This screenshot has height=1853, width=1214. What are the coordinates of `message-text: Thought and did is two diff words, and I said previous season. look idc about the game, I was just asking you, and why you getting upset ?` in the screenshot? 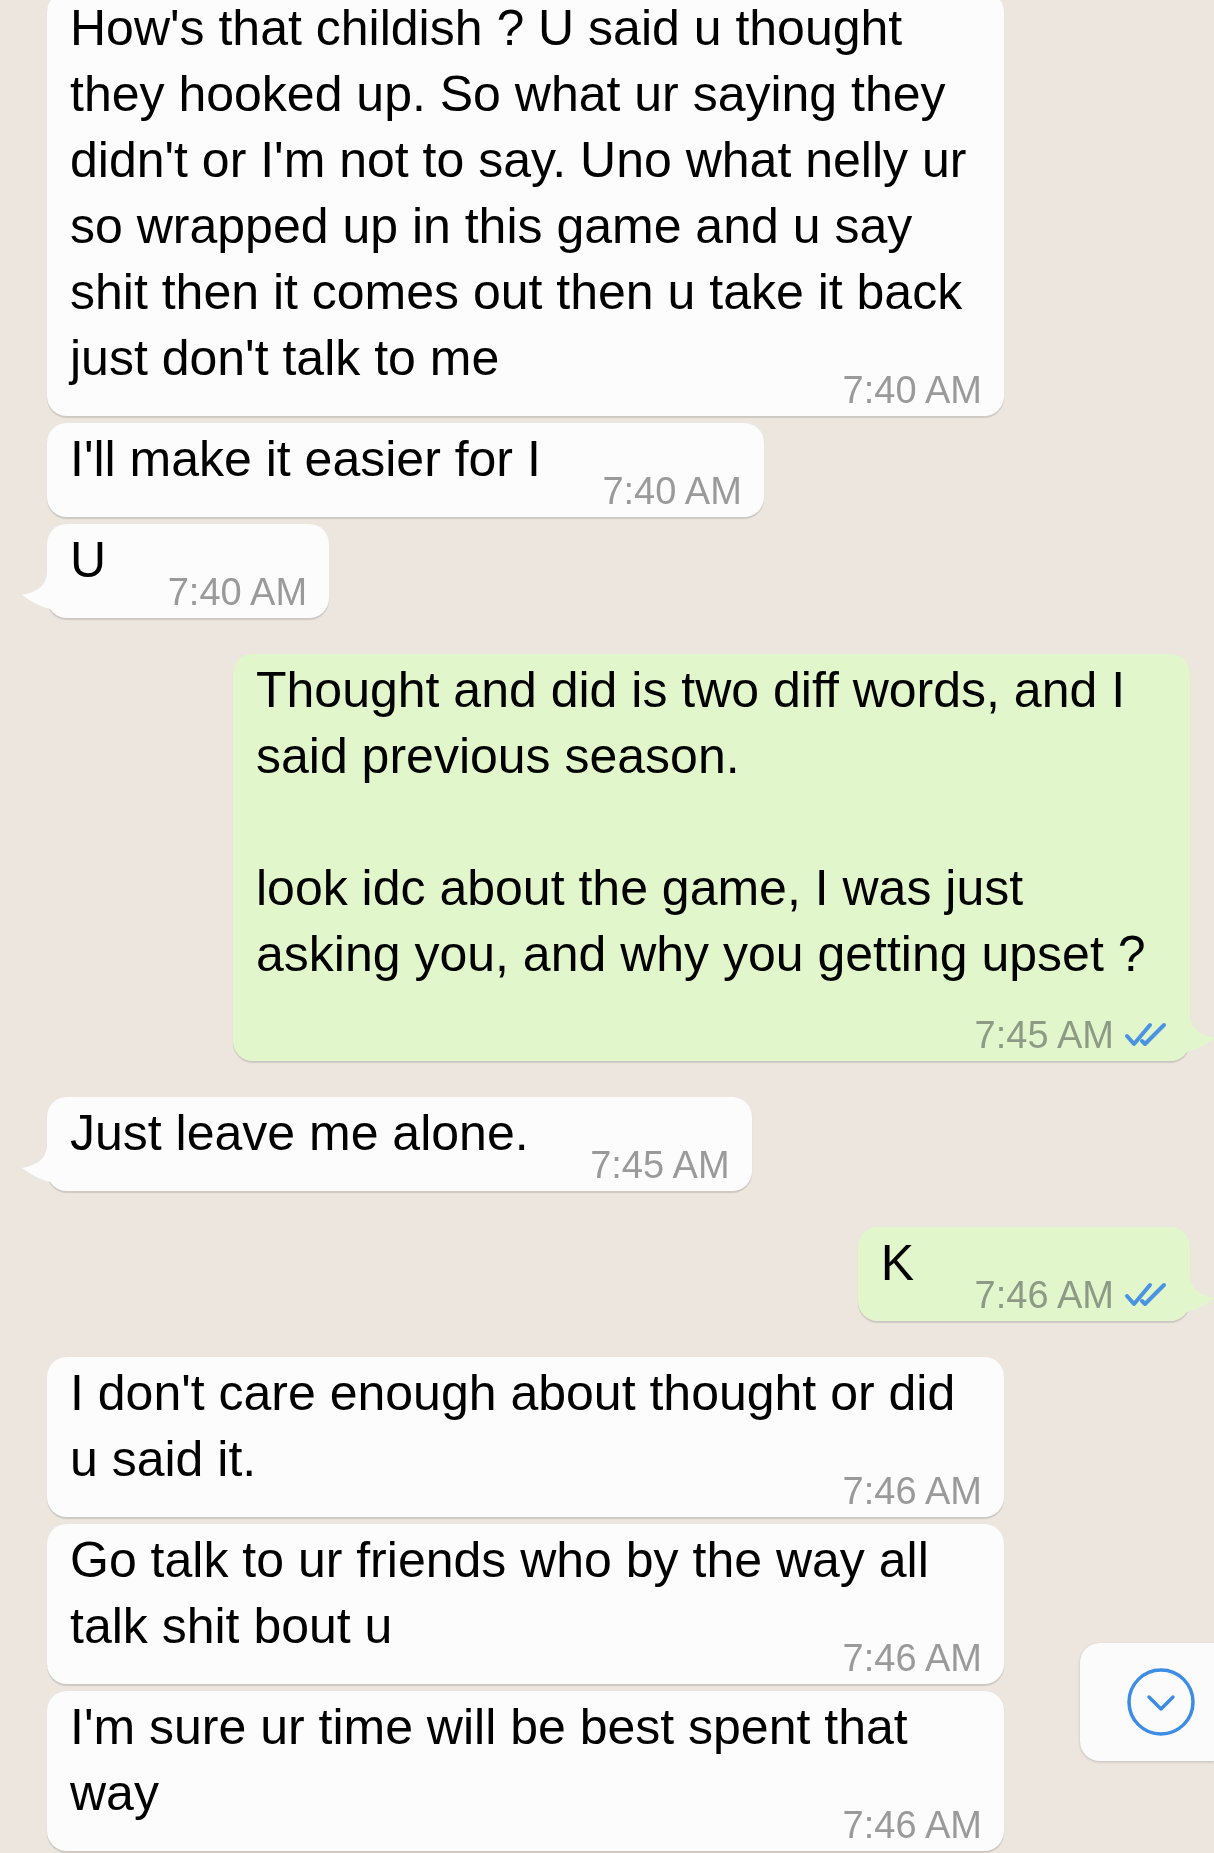 It's located at (701, 822).